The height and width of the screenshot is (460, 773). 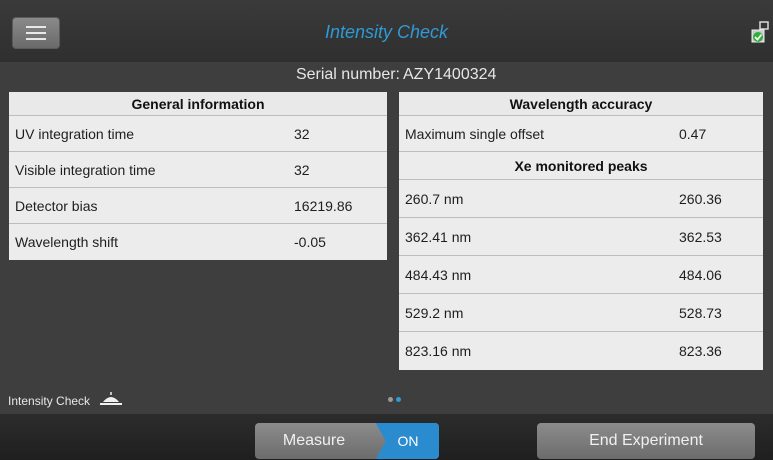 I want to click on table-row: 362.41 nm 362.53, so click(x=581, y=237).